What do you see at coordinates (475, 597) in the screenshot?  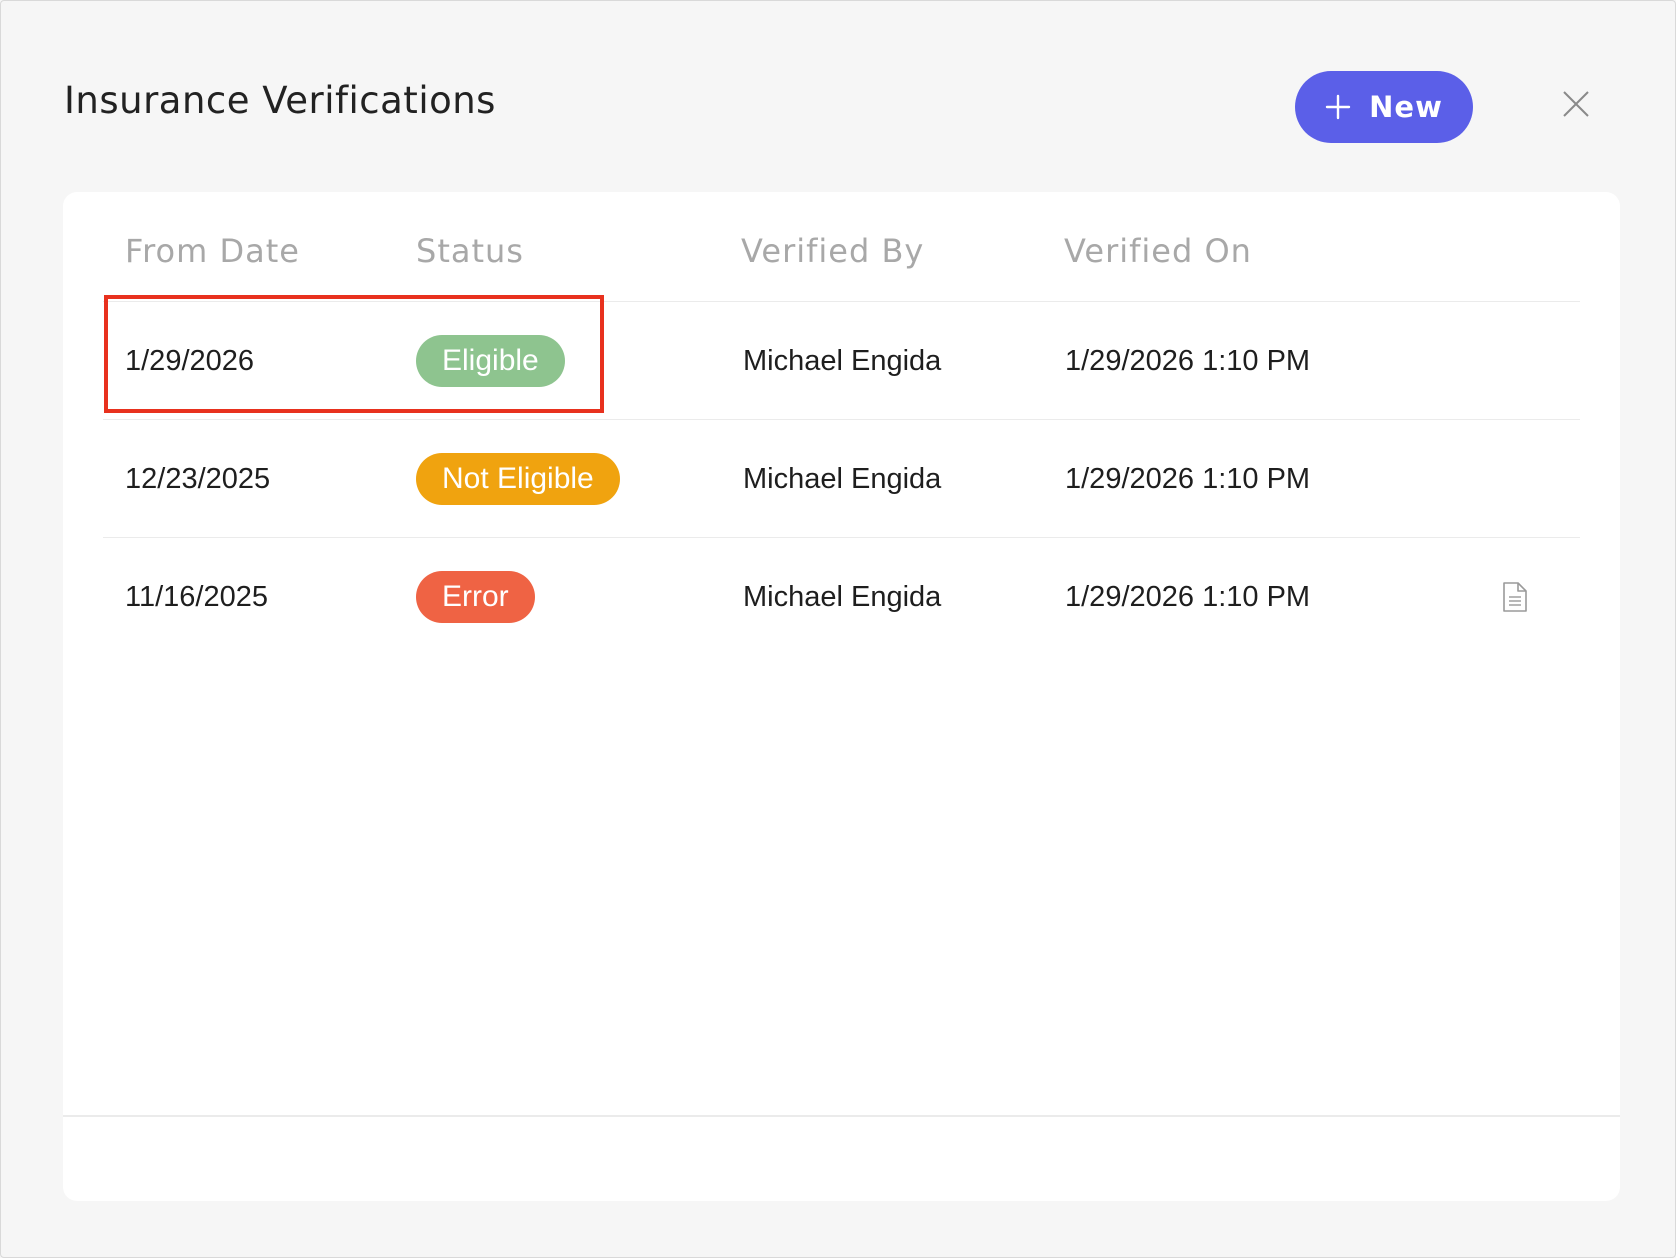 I see `status-badge: Error` at bounding box center [475, 597].